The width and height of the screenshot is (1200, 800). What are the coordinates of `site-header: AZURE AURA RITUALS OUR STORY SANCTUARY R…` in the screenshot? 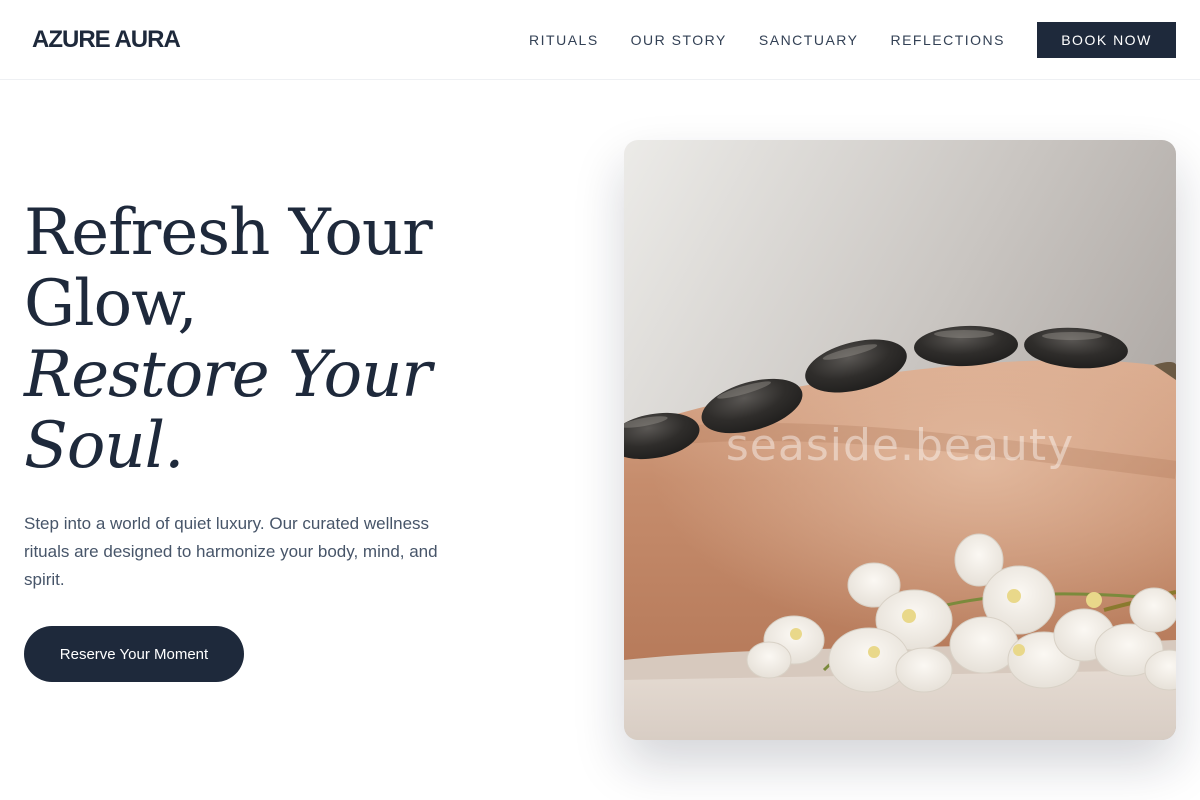 It's located at (600, 40).